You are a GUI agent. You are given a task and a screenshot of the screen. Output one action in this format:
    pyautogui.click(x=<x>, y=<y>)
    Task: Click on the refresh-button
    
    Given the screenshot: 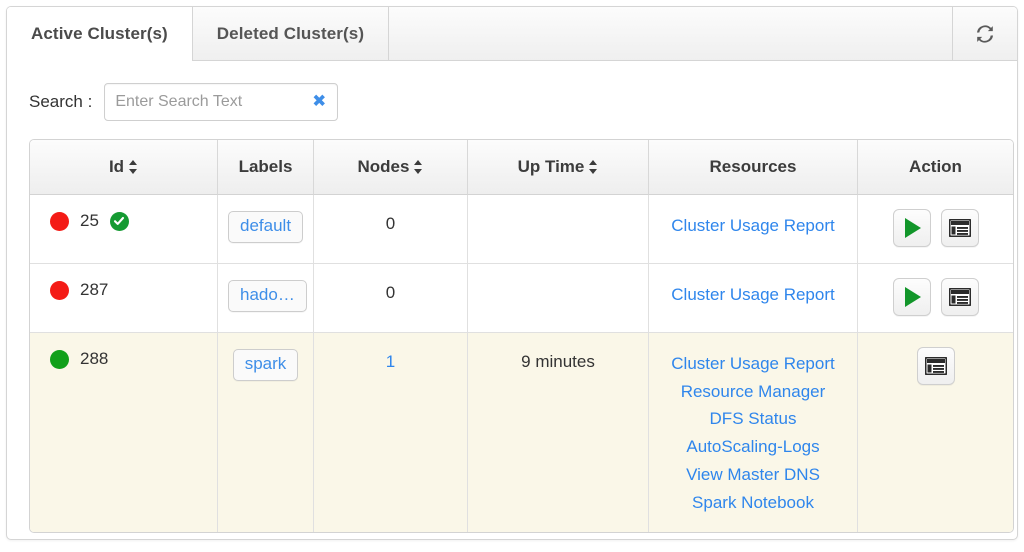 What is the action you would take?
    pyautogui.click(x=985, y=33)
    